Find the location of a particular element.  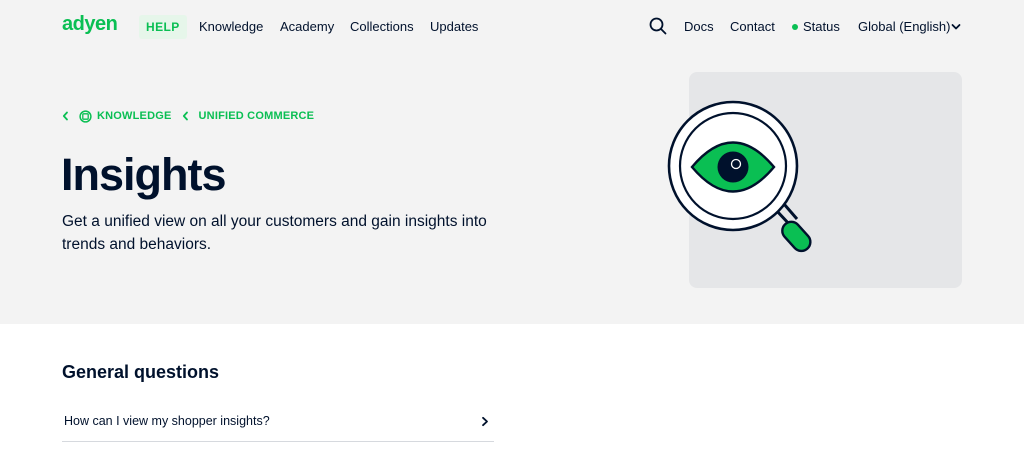

page-title: Insights is located at coordinates (144, 174).